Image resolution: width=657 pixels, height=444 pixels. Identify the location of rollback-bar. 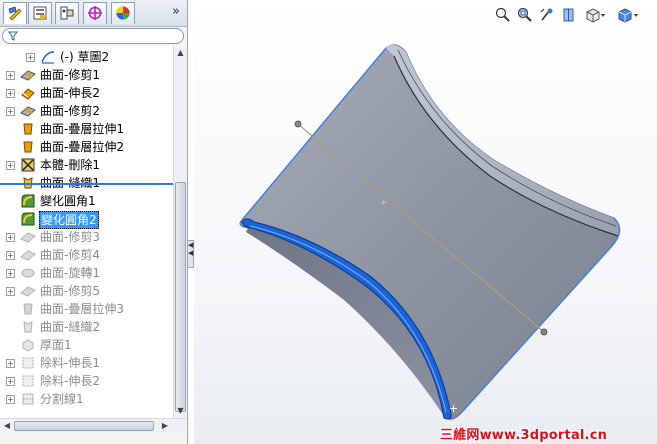
(86, 184).